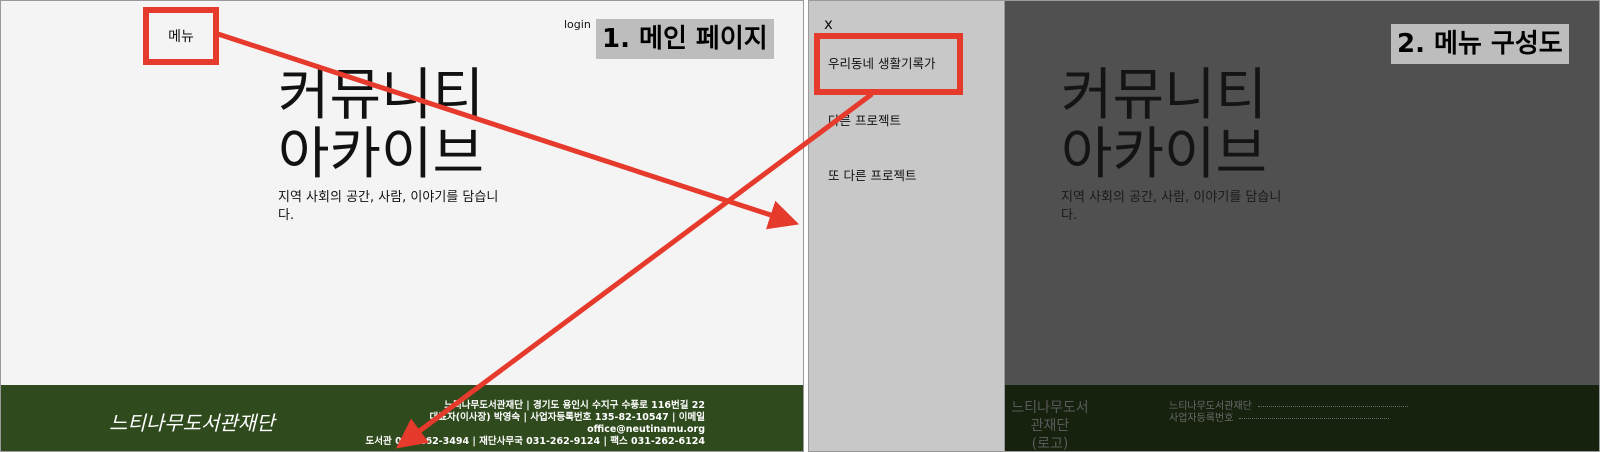 This screenshot has width=1600, height=452. Describe the element at coordinates (388, 206) in the screenshot. I see `hero-subtitle: 지역 사회의 공간, 사람, 이야기를 담습니다.` at that location.